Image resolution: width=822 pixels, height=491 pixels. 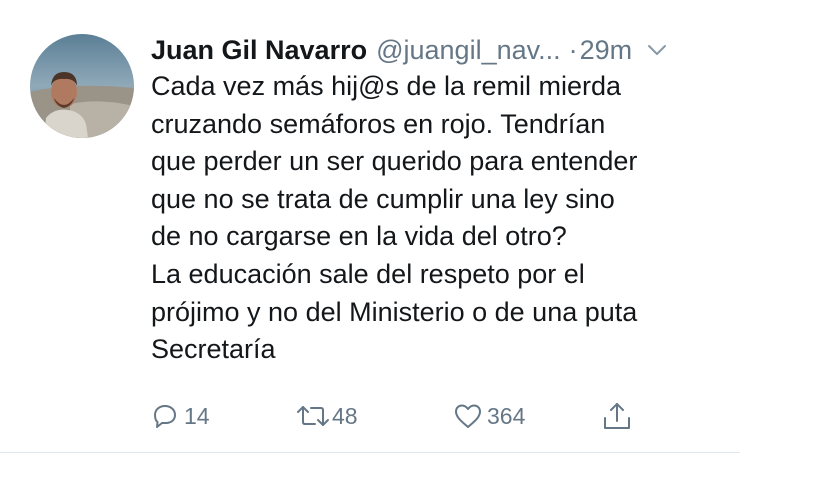 What do you see at coordinates (313, 416) in the screenshot?
I see `retweet-icon` at bounding box center [313, 416].